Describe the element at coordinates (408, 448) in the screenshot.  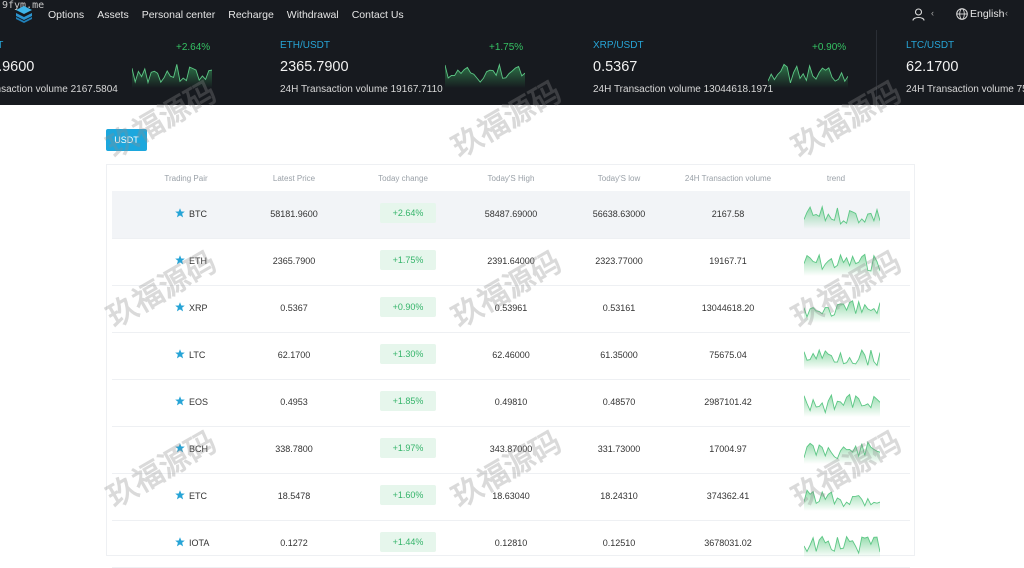
I see `change-badge: +1.97%` at that location.